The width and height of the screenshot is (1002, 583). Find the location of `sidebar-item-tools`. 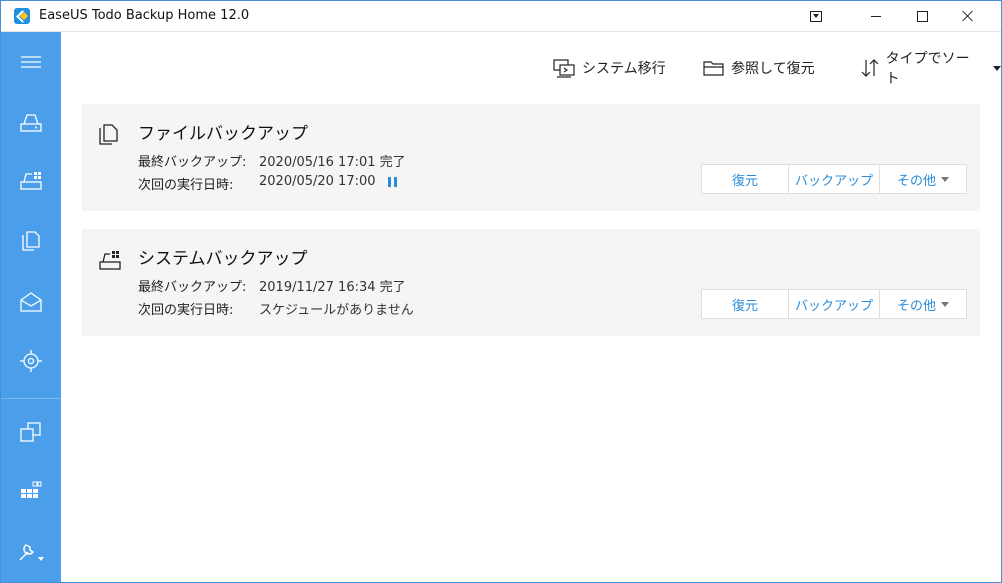

sidebar-item-tools is located at coordinates (31, 552).